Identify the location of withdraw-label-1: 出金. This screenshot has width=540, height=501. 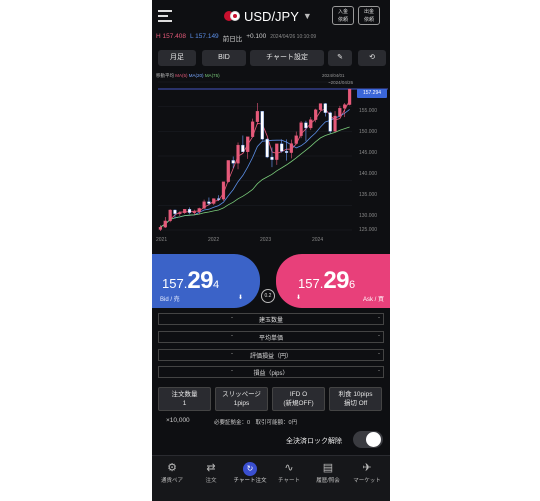
(368, 12).